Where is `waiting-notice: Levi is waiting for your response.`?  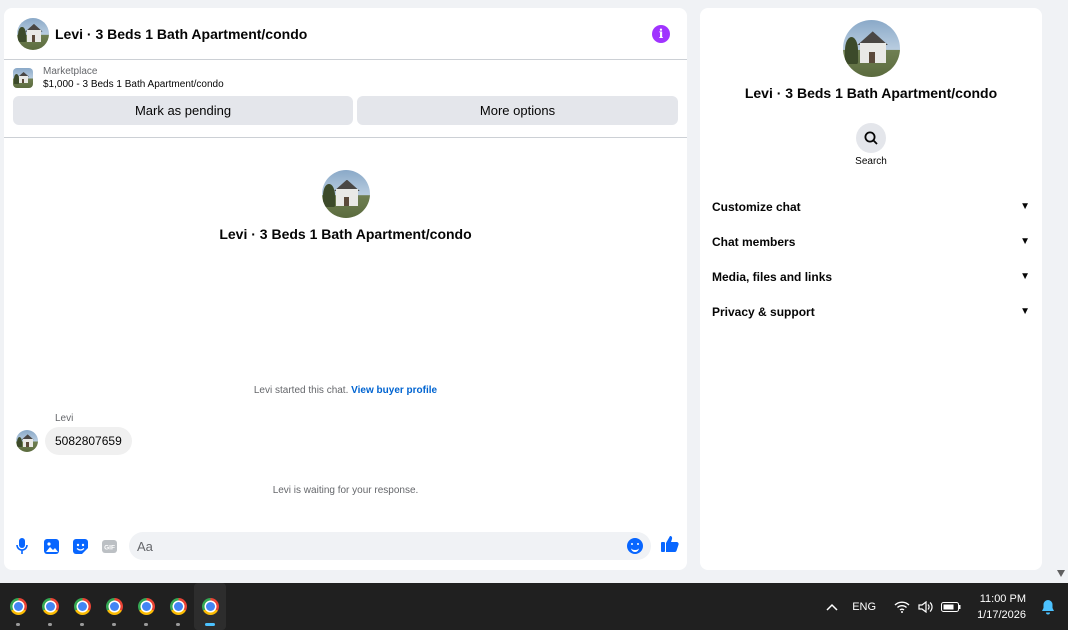 waiting-notice: Levi is waiting for your response. is located at coordinates (345, 490).